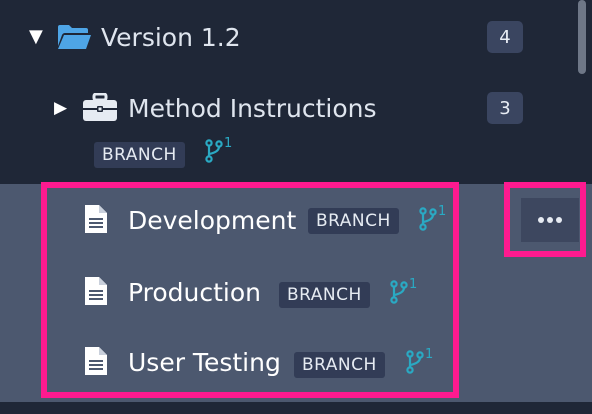 This screenshot has height=414, width=592. Describe the element at coordinates (100, 109) in the screenshot. I see `briefcase-icon` at that location.